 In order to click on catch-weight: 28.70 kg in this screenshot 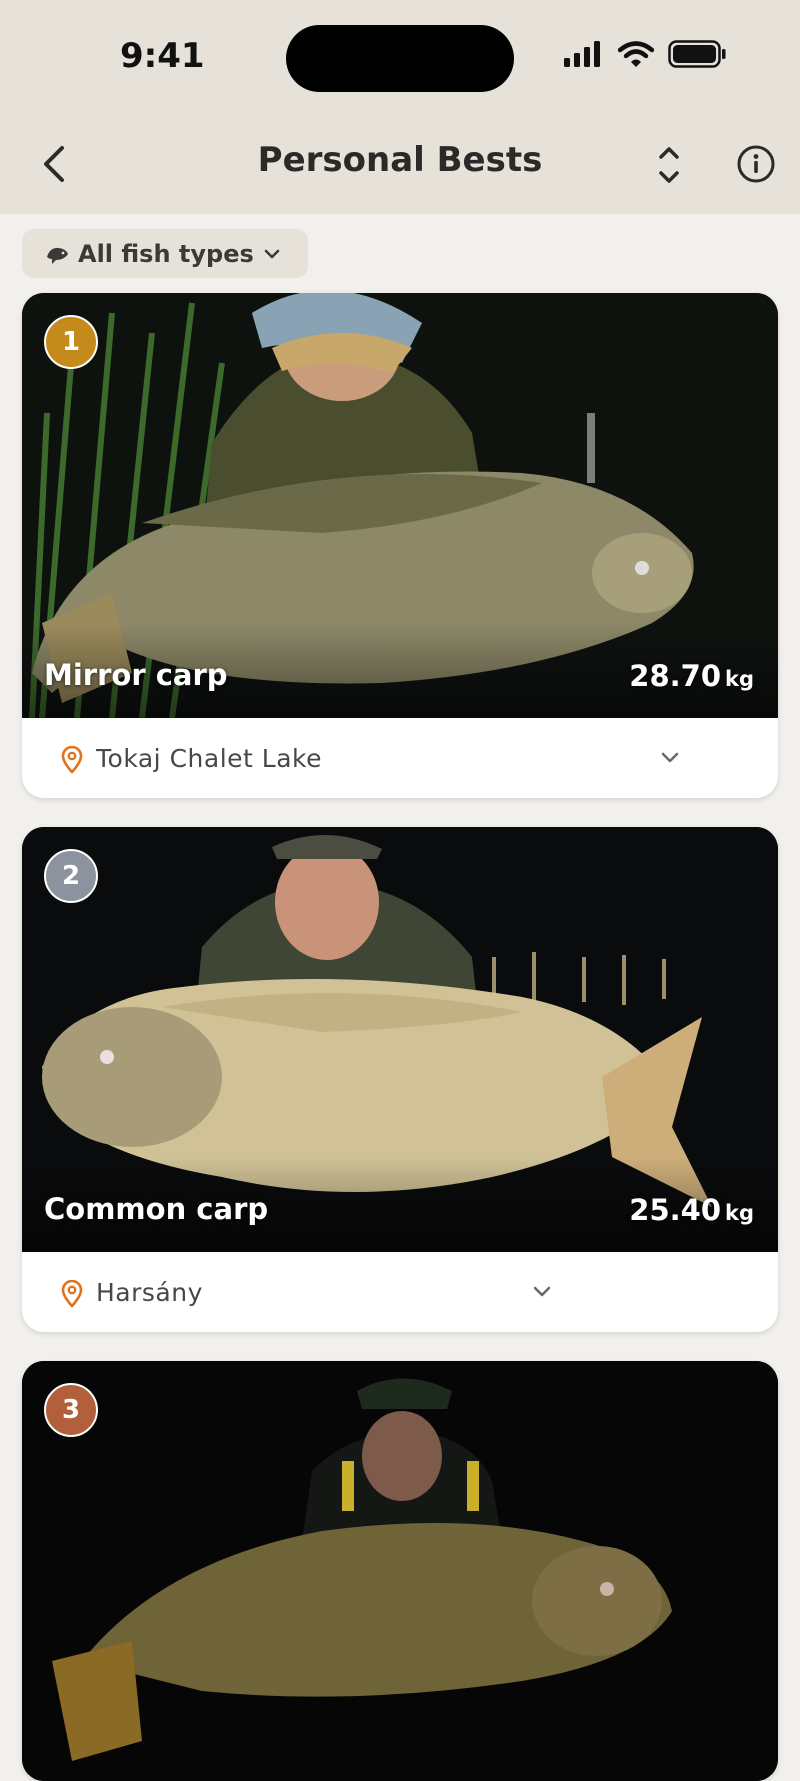, I will do `click(691, 676)`.